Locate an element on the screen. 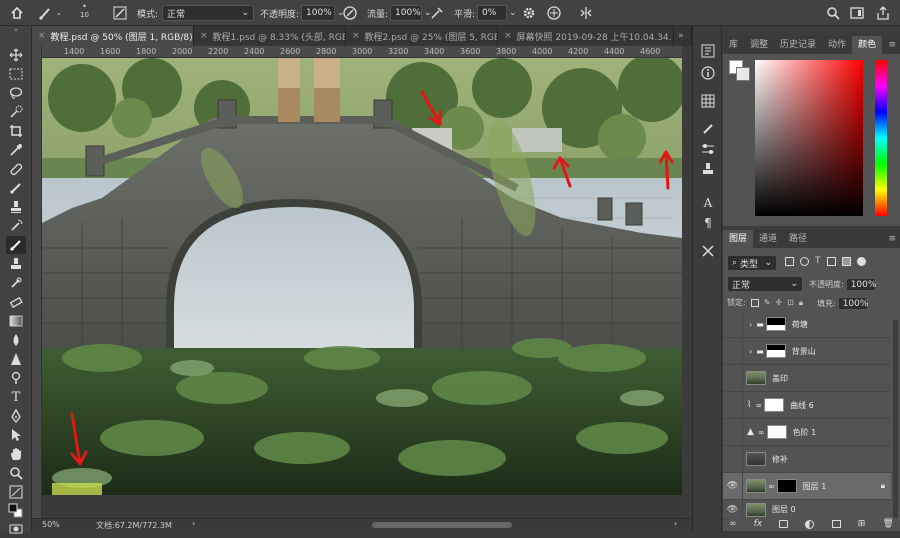  brush-tool-selected-icon is located at coordinates (16, 245).